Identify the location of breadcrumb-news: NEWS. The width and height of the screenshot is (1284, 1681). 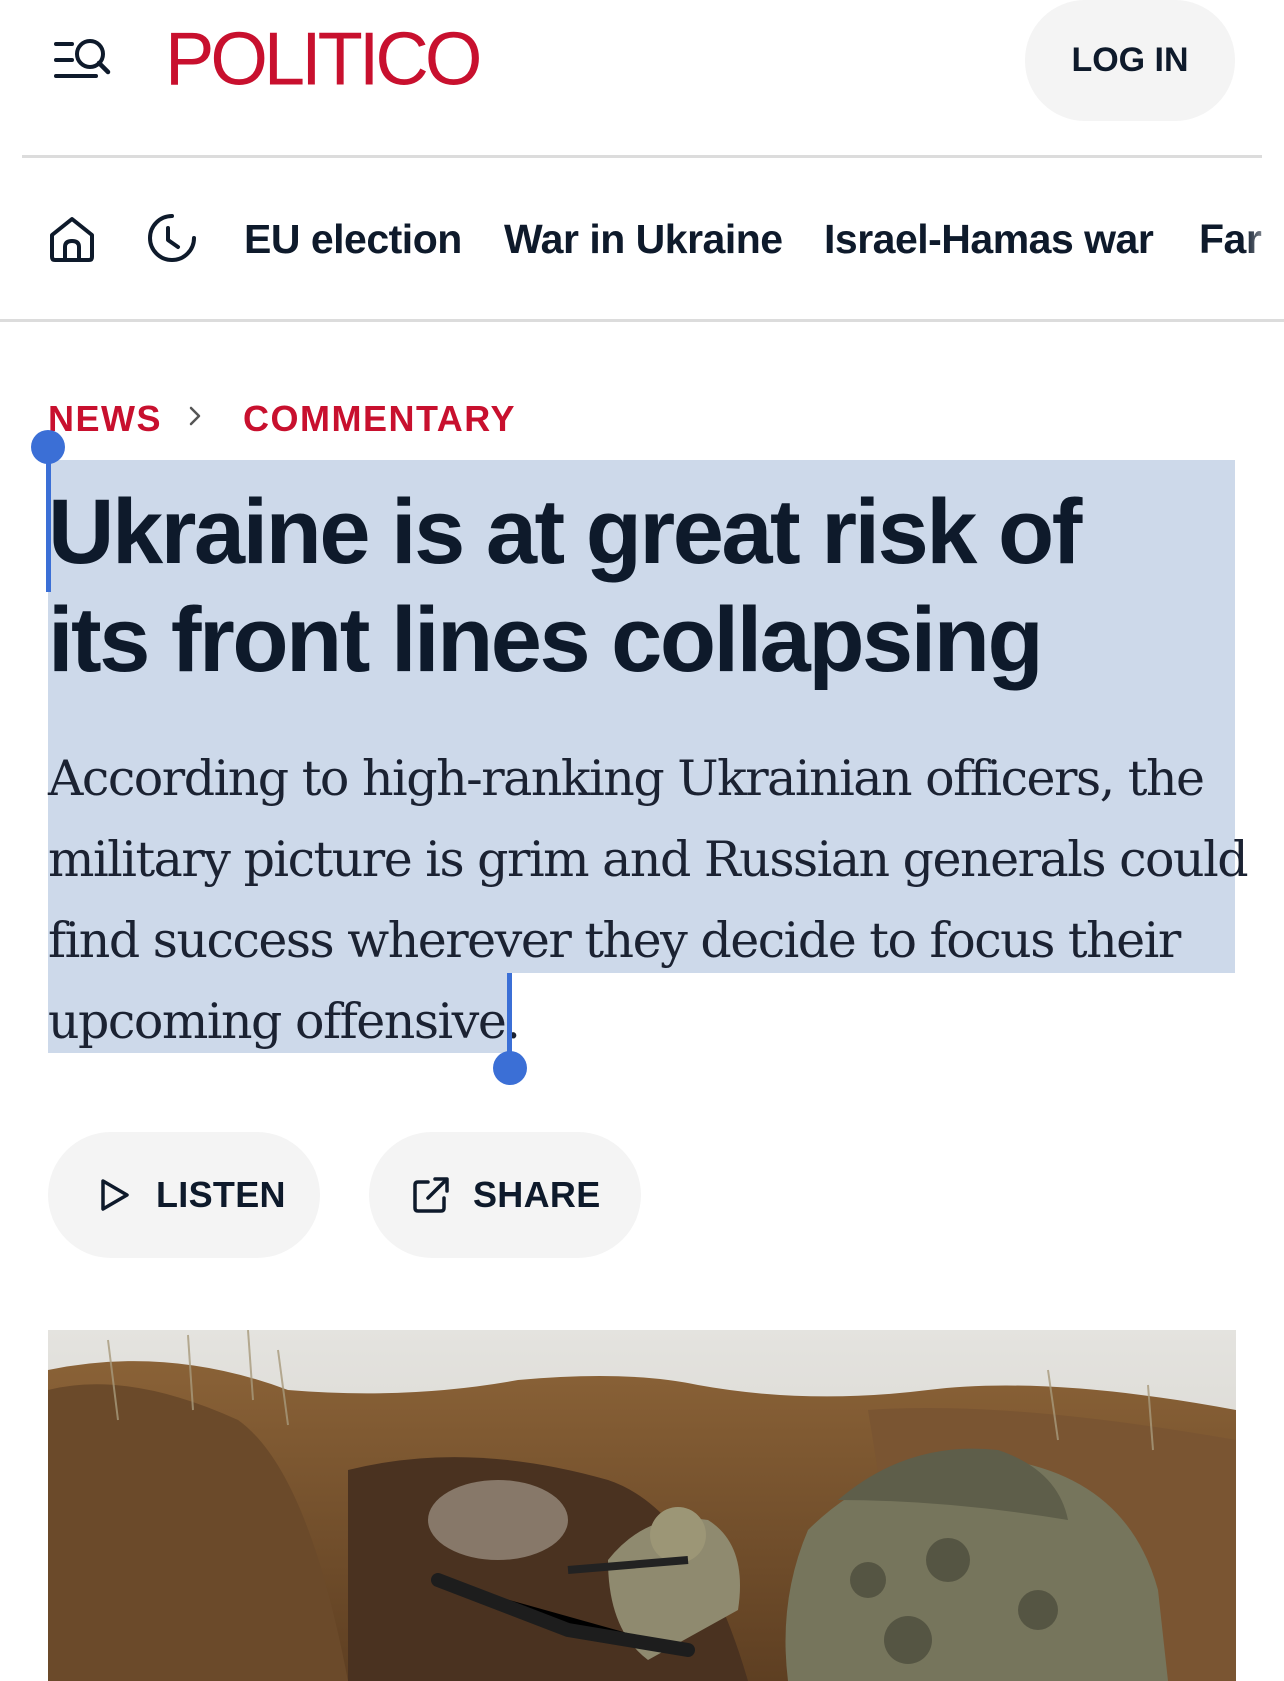
(105, 419).